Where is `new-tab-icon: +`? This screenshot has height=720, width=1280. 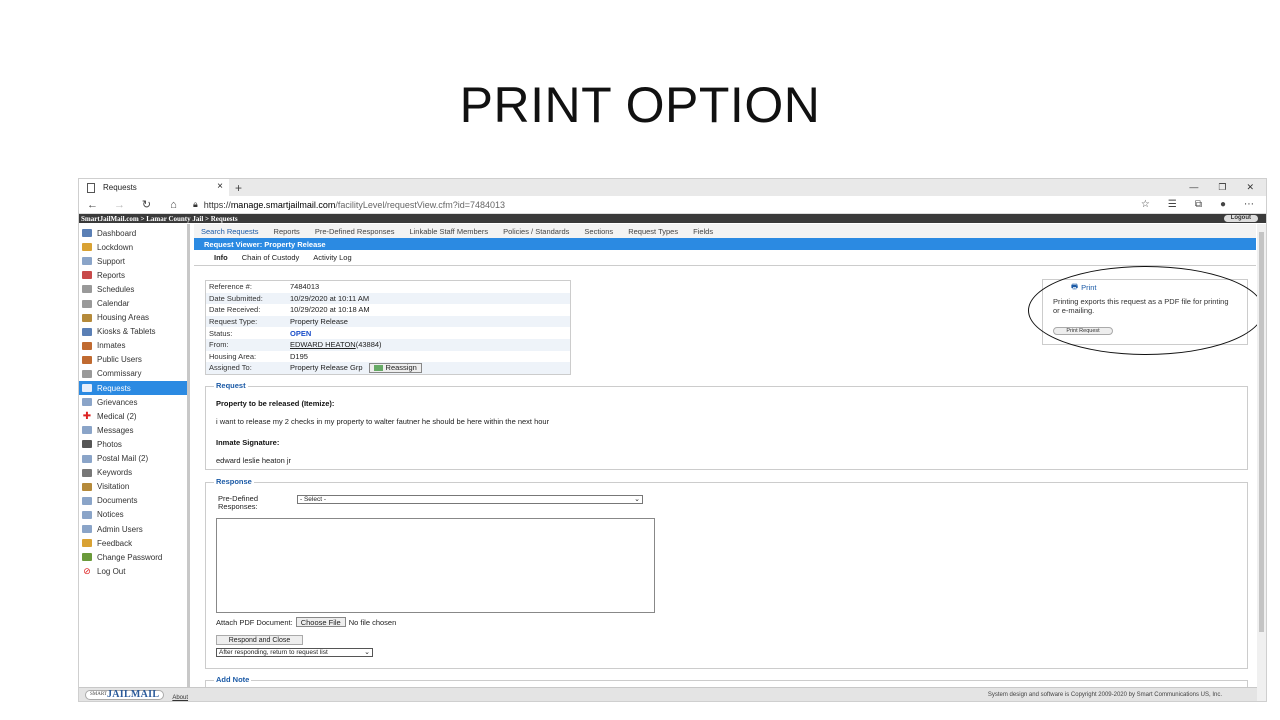
new-tab-icon: + is located at coordinates (238, 188).